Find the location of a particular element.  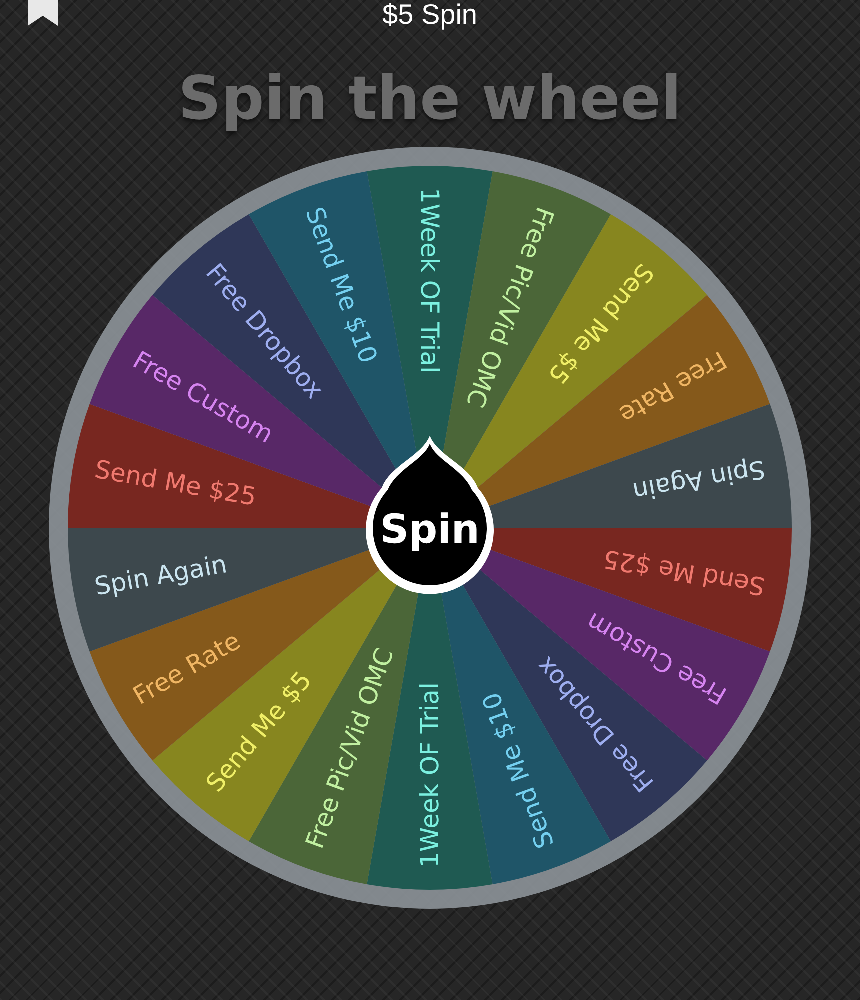

spin-button: Spin is located at coordinates (430, 515).